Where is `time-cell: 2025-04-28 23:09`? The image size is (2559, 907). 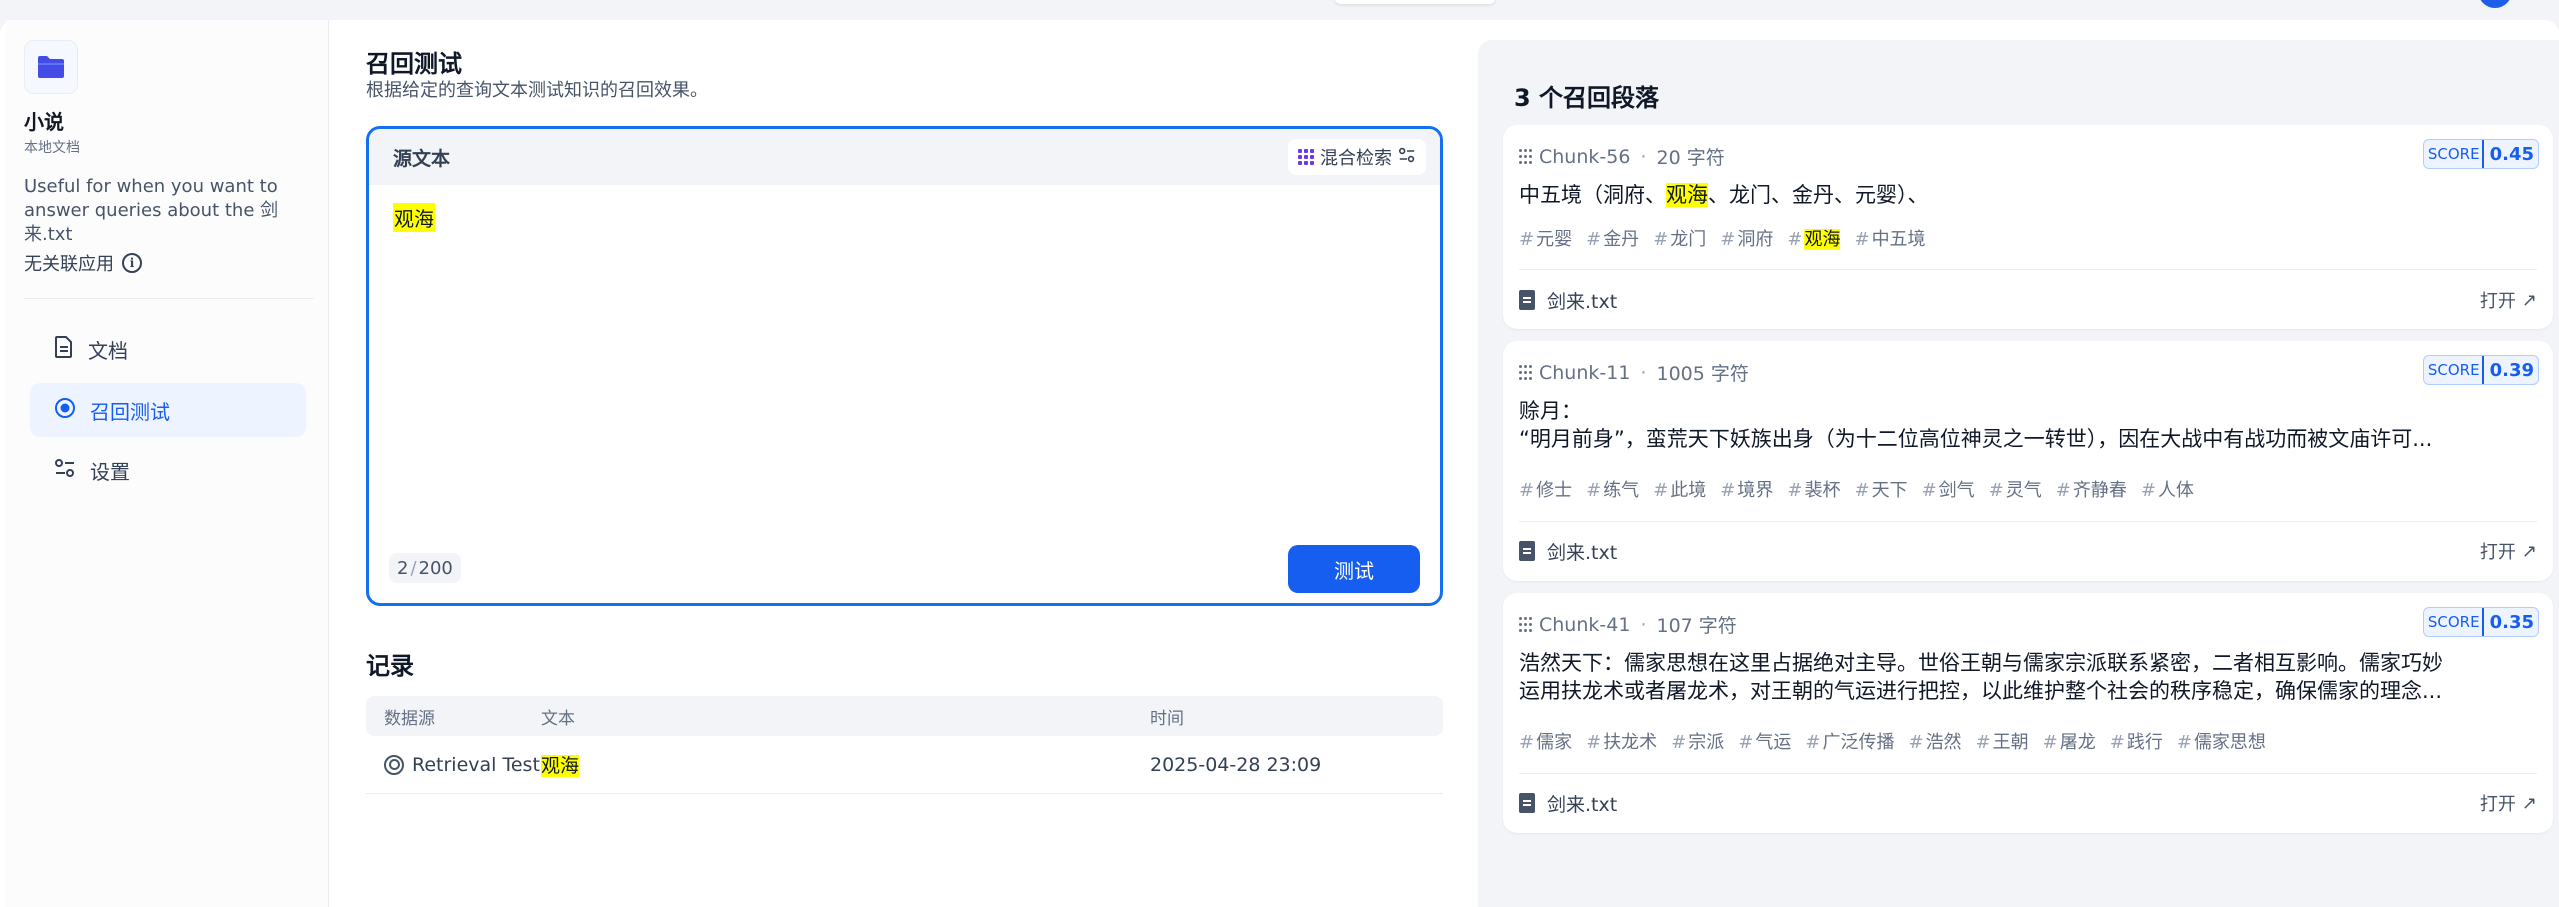
time-cell: 2025-04-28 23:09 is located at coordinates (1236, 764).